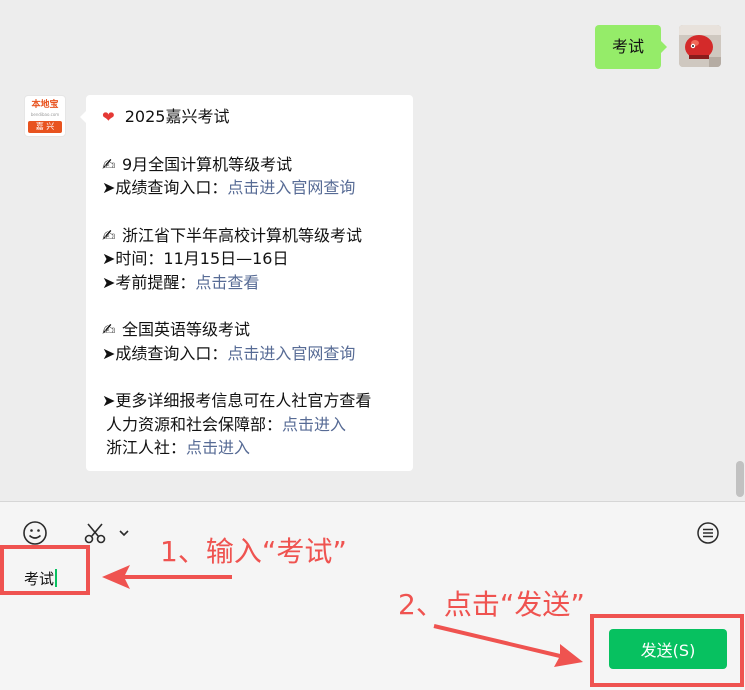 The height and width of the screenshot is (690, 745). What do you see at coordinates (314, 424) in the screenshot?
I see `block4-mohrss-link: 点击进入` at bounding box center [314, 424].